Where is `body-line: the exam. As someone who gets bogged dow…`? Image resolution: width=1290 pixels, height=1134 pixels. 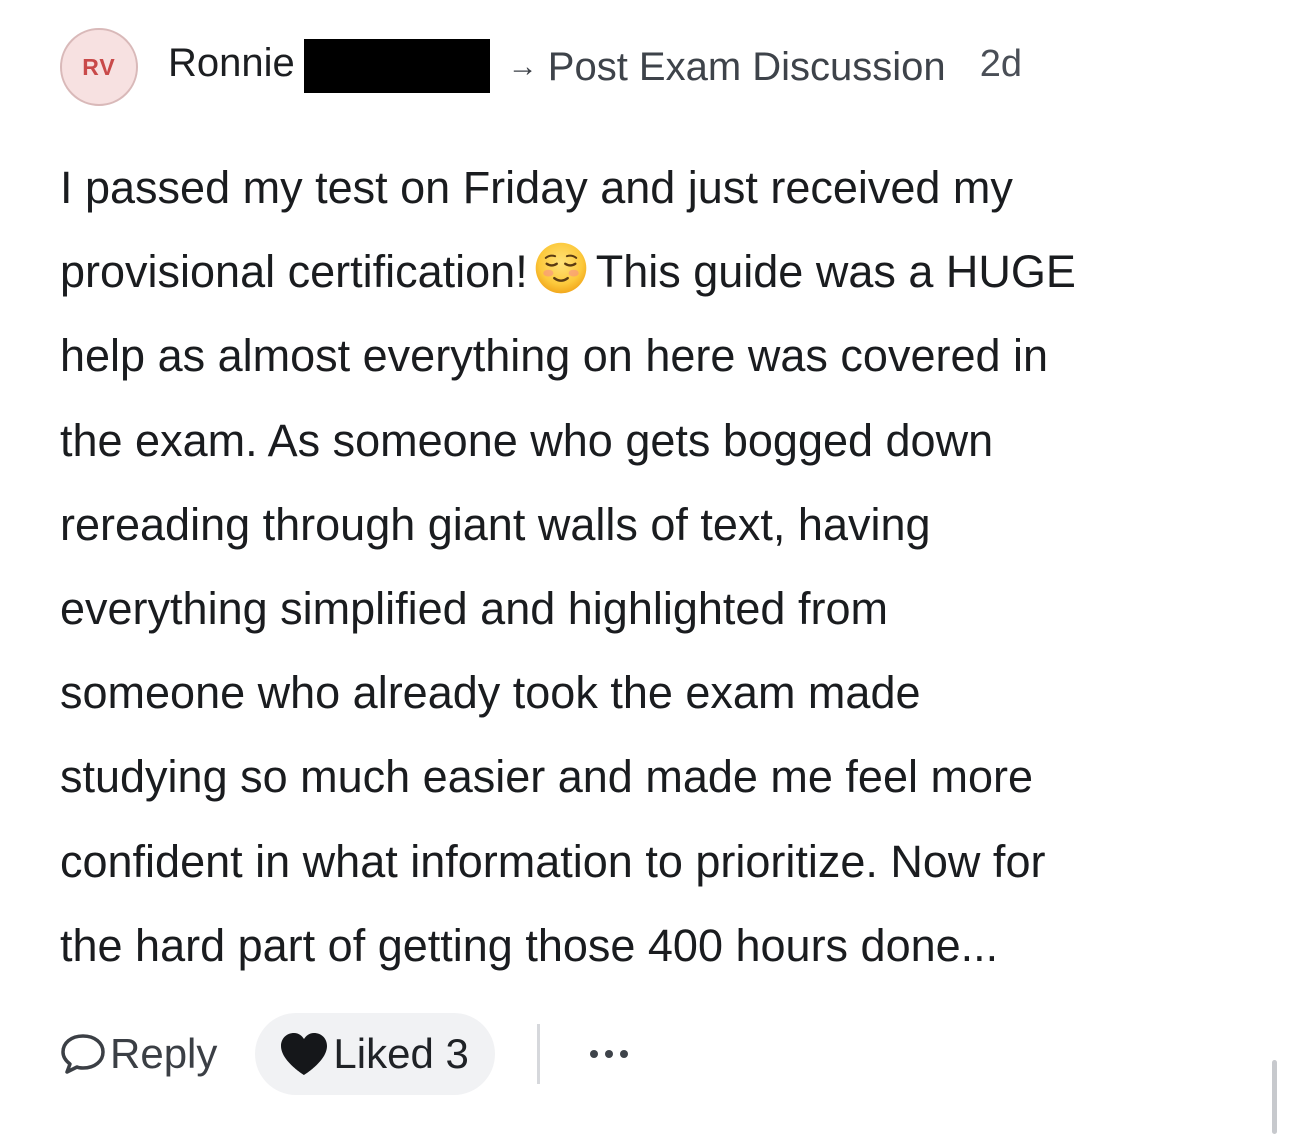 body-line: the exam. As someone who gets bogged dow… is located at coordinates (527, 440).